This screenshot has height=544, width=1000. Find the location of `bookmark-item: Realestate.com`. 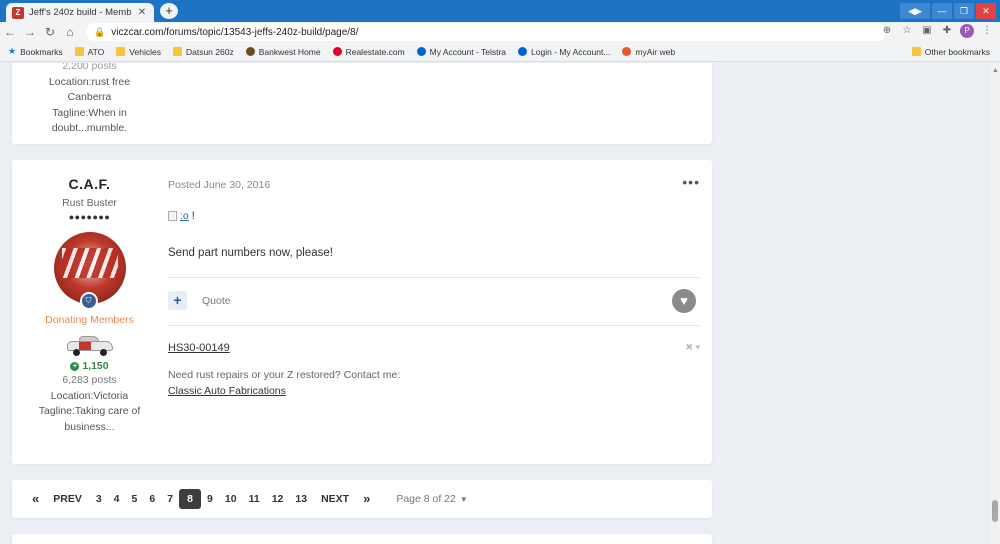

bookmark-item: Realestate.com is located at coordinates (368, 52).